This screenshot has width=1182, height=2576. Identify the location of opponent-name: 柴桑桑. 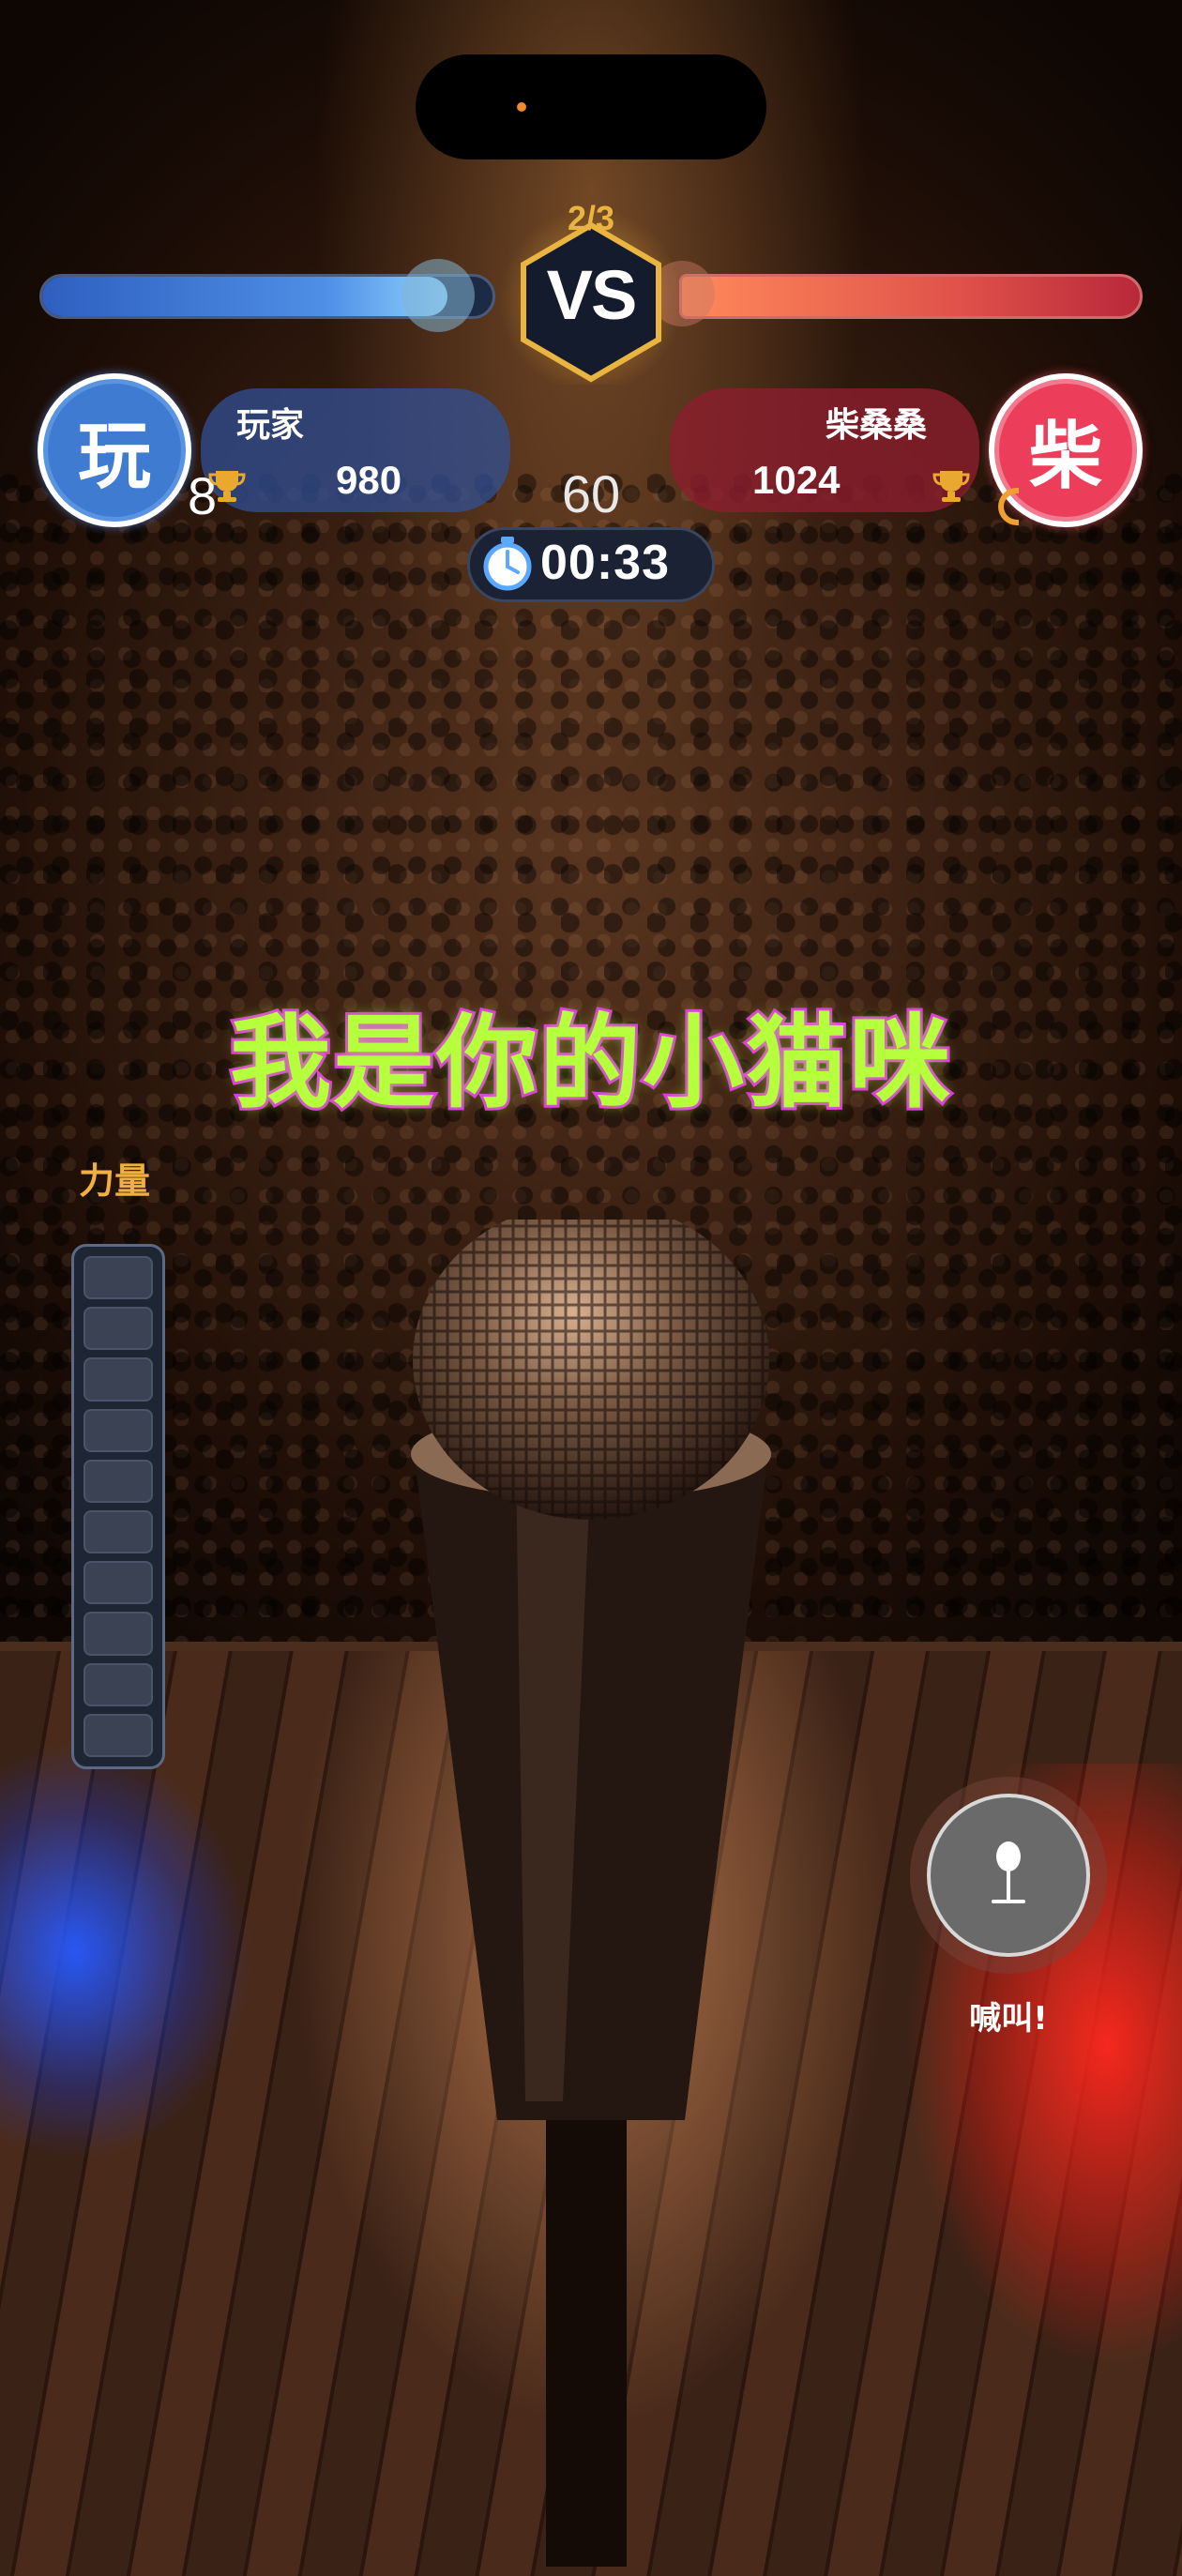
(877, 425).